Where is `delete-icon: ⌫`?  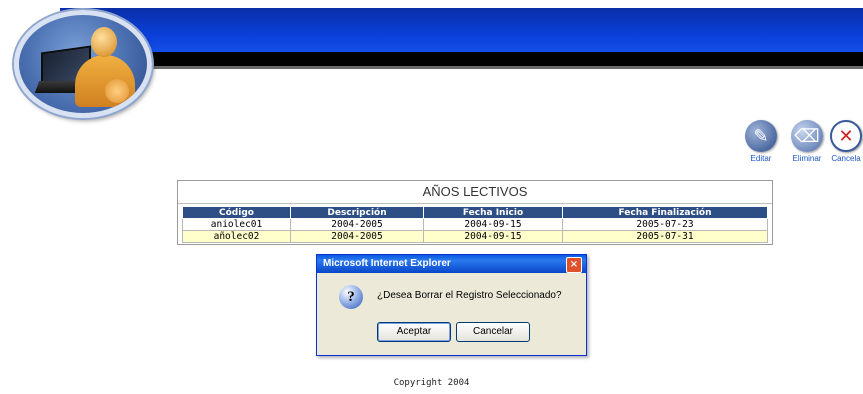
delete-icon: ⌫ is located at coordinates (807, 136).